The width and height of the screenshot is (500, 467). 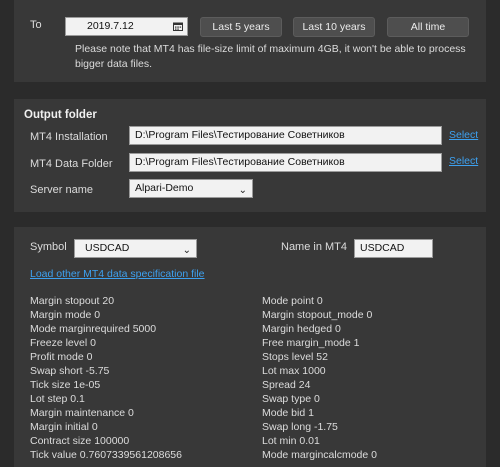 What do you see at coordinates (285, 135) in the screenshot?
I see `mt4-installation-field: D:\Program Files\Тестирование Советников` at bounding box center [285, 135].